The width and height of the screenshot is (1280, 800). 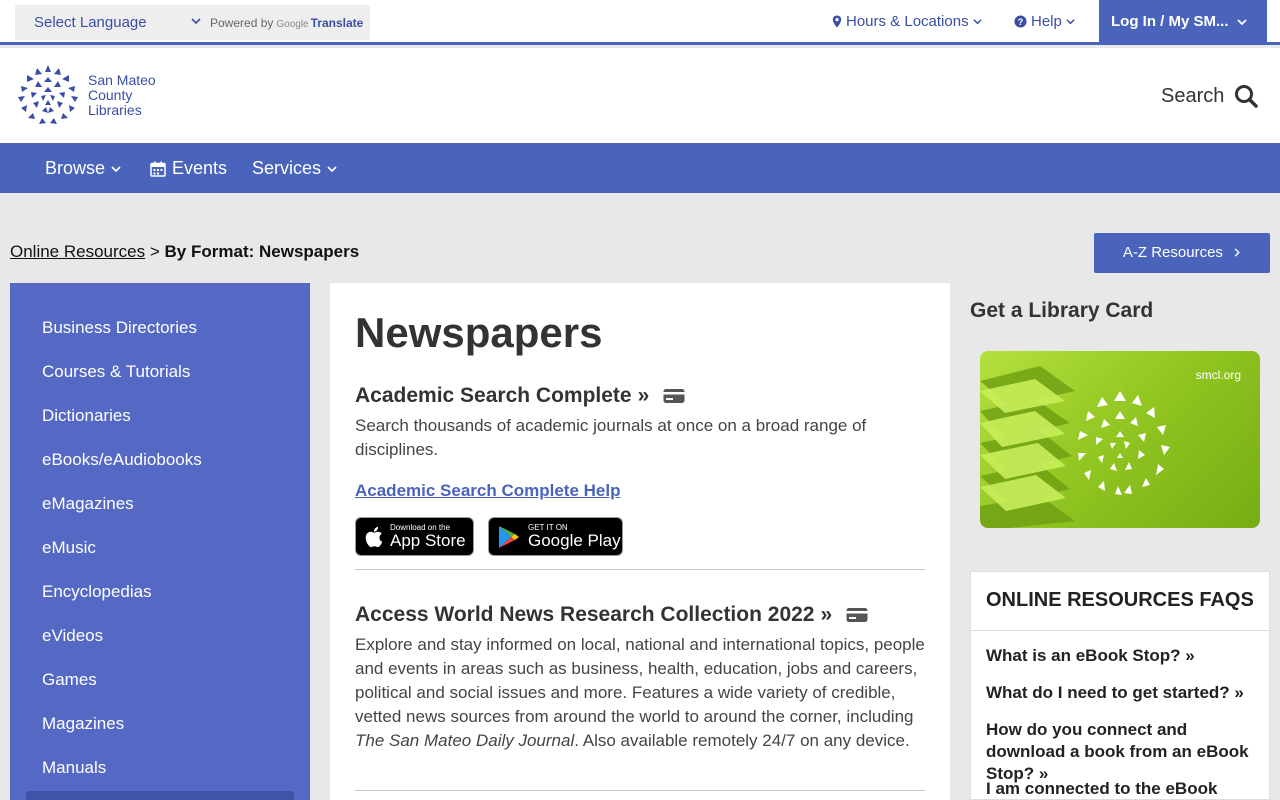 I want to click on logo-line: County, so click(x=110, y=95).